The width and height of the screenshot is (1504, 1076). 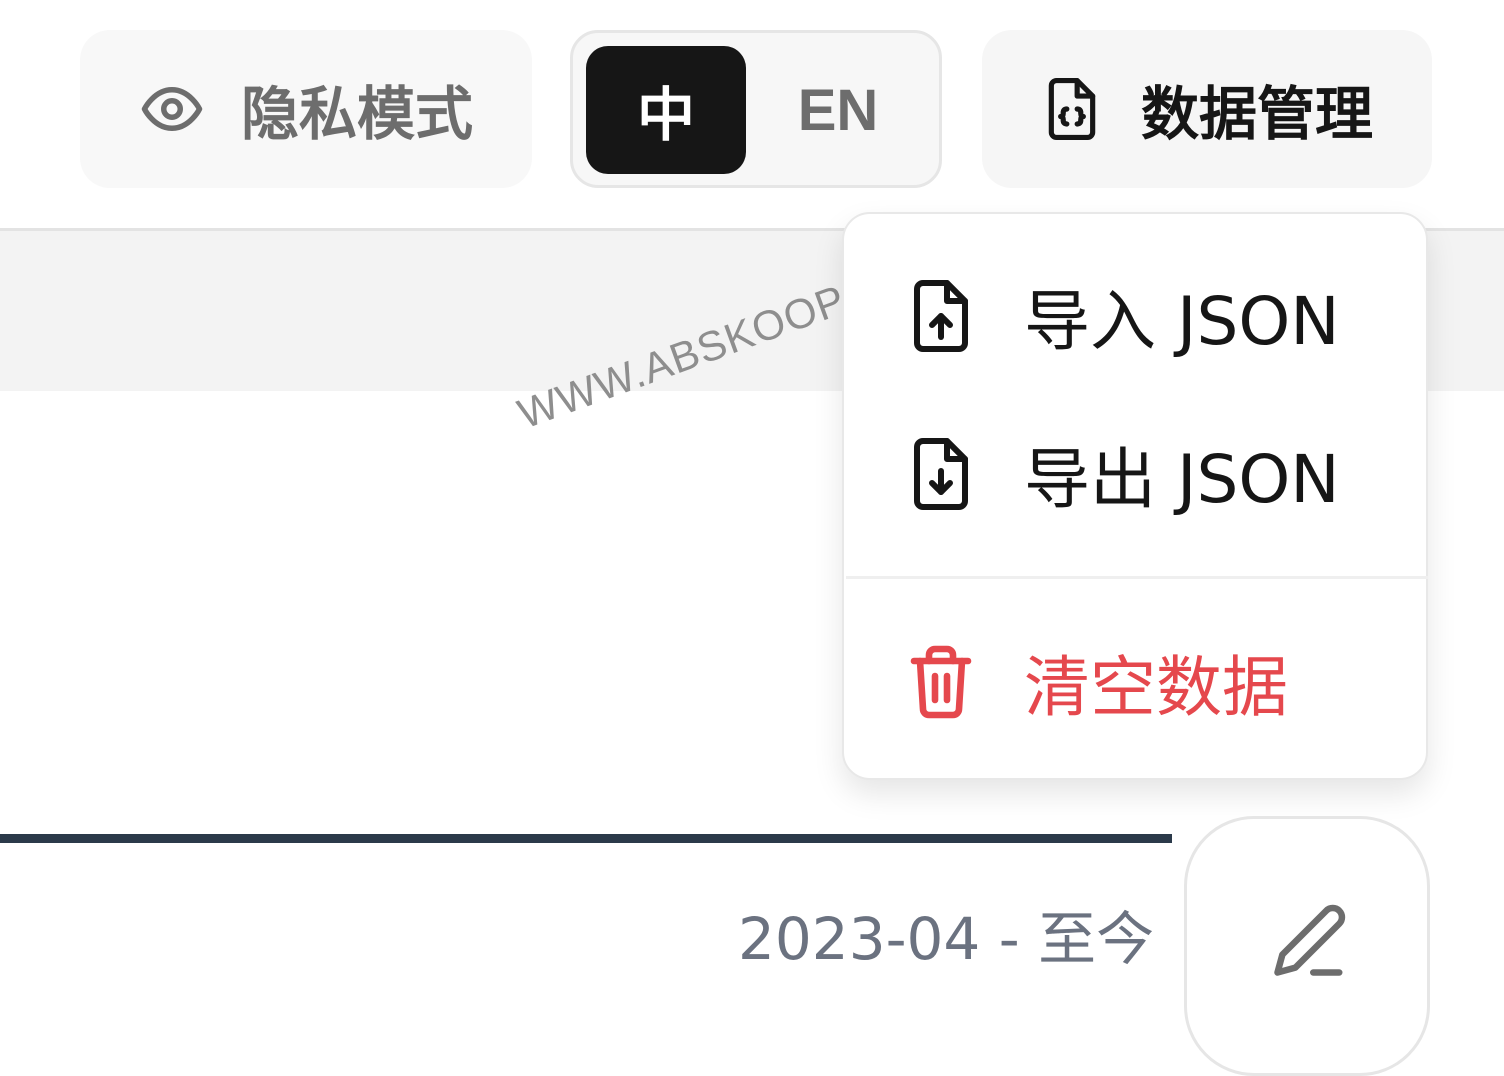 I want to click on language-option-en: EN, so click(x=838, y=110).